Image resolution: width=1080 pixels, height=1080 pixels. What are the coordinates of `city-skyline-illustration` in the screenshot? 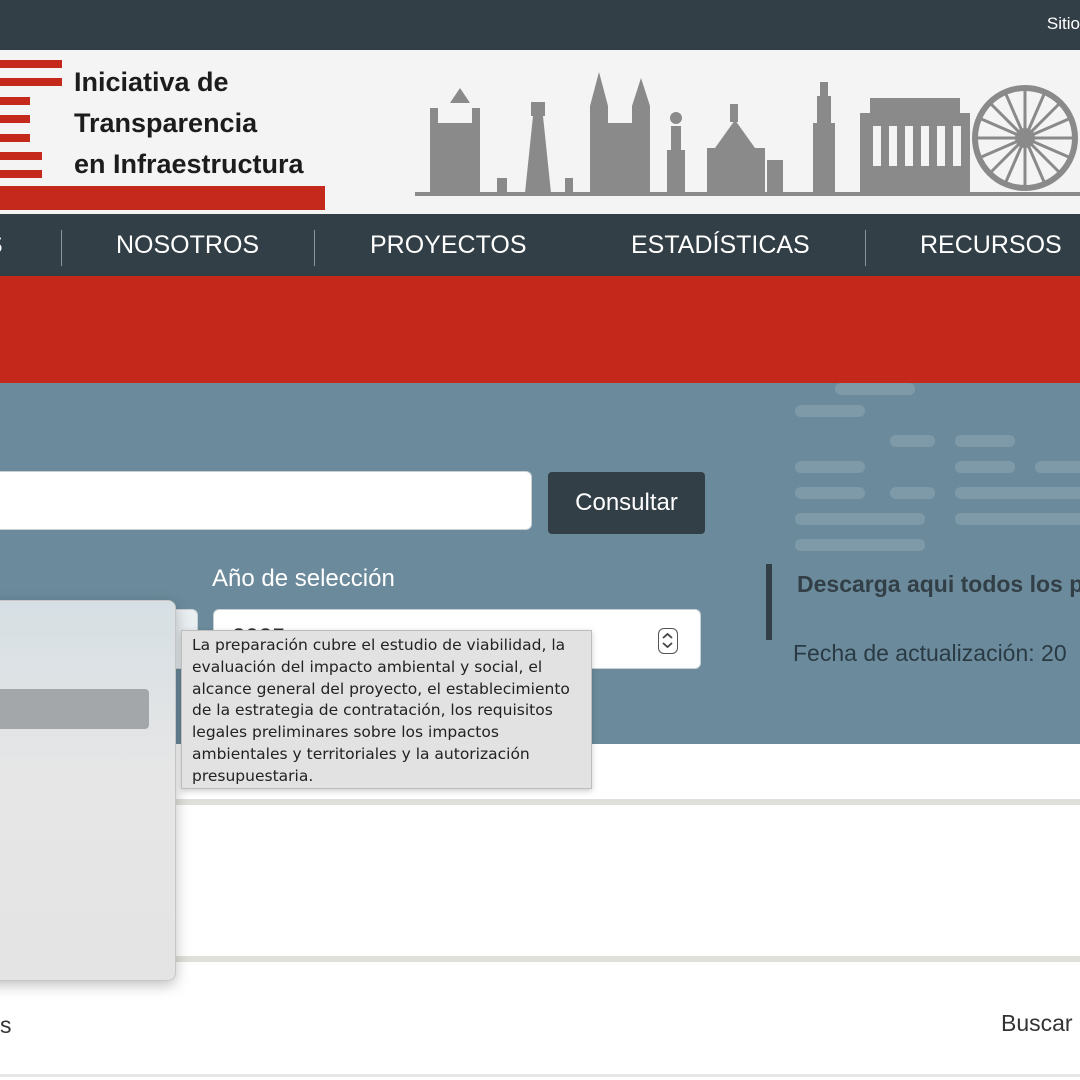 It's located at (747, 134).